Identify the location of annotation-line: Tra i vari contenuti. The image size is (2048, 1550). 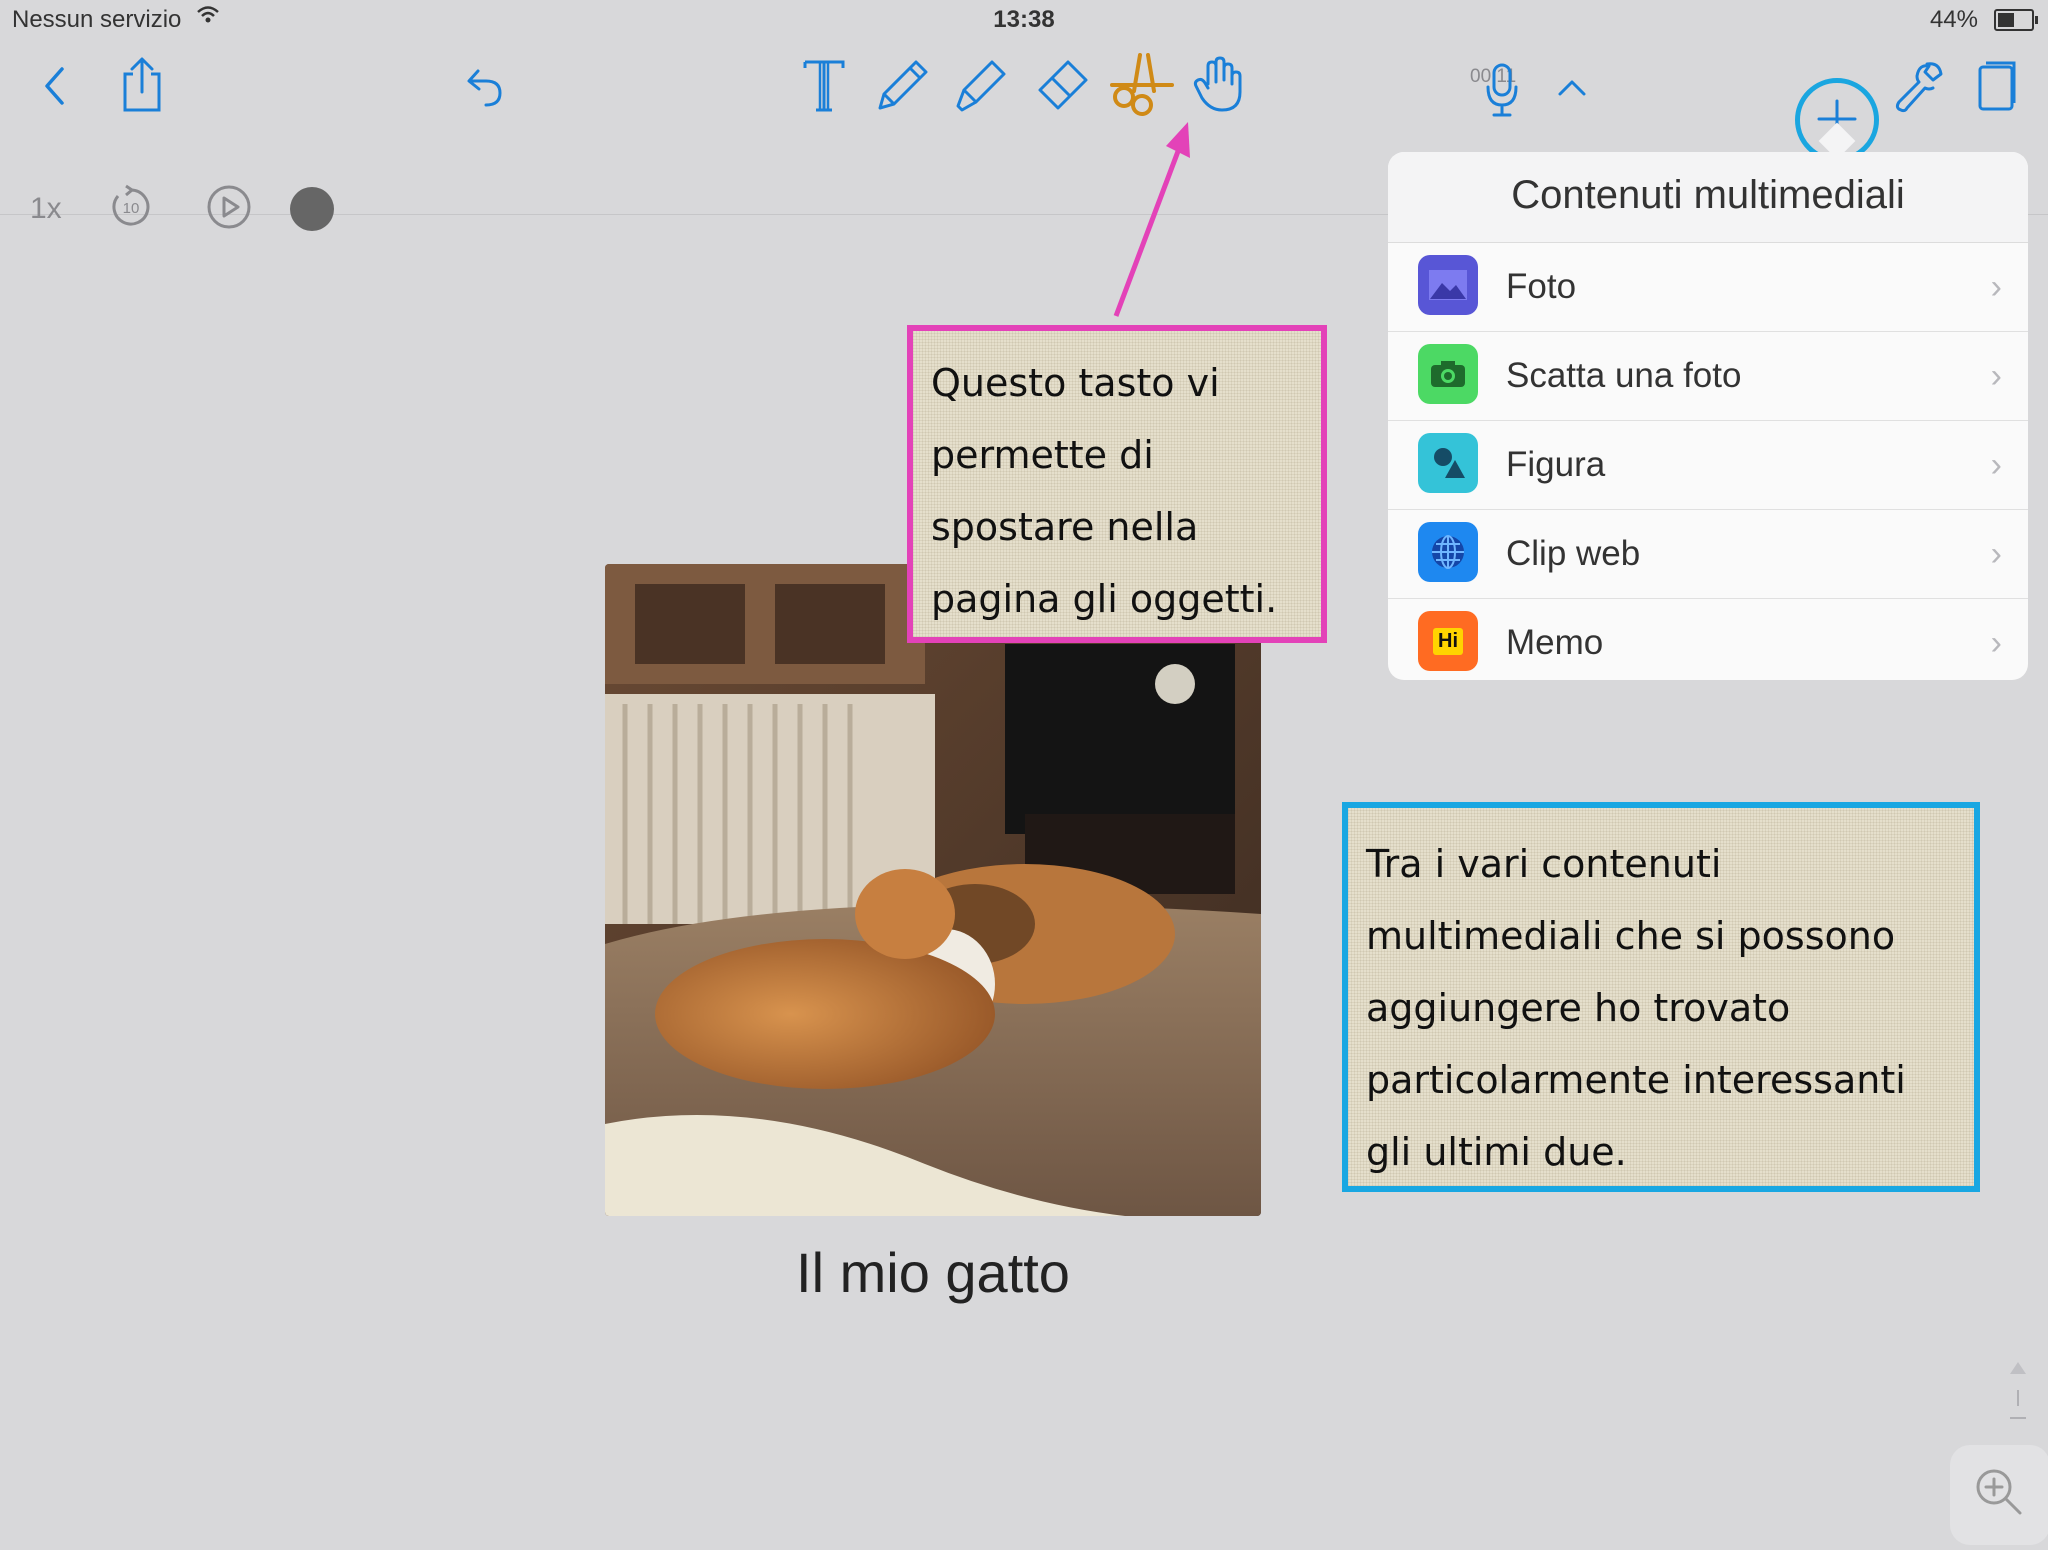
(1544, 864).